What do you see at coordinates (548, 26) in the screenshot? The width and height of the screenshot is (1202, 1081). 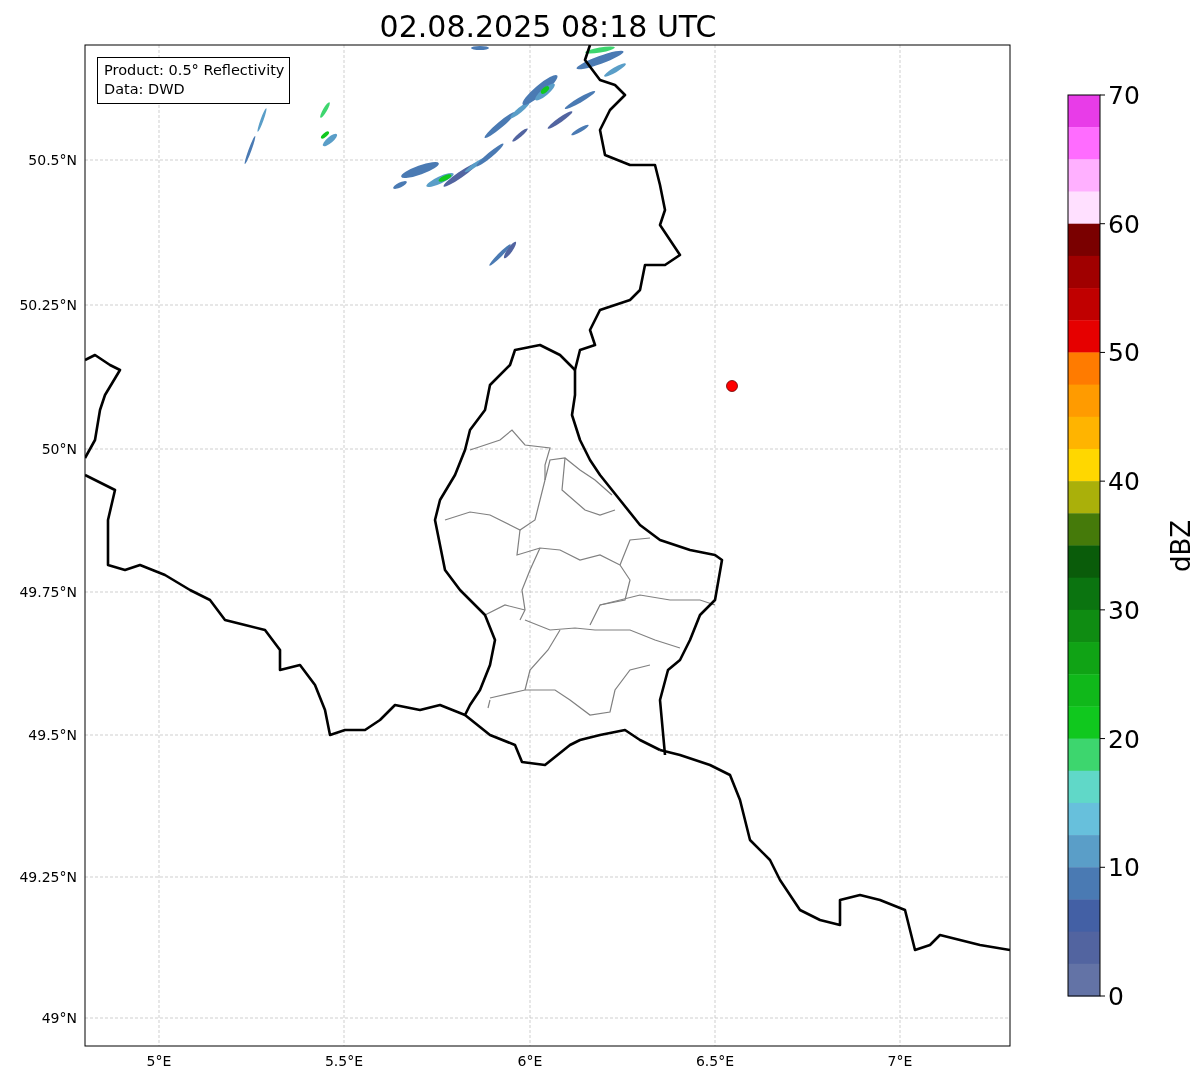 I see `page-title: 02.08.2025 08:18 UTC` at bounding box center [548, 26].